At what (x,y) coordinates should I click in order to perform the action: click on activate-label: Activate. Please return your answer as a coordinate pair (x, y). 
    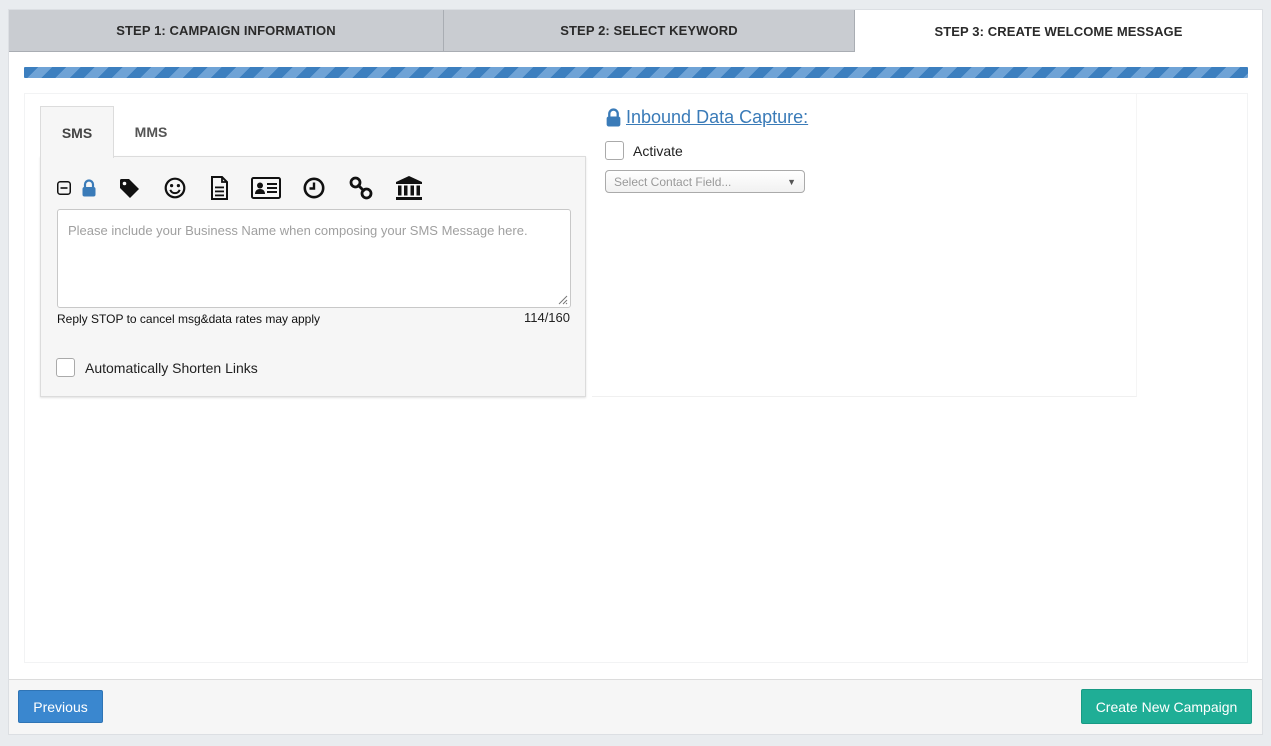
    Looking at the image, I should click on (658, 150).